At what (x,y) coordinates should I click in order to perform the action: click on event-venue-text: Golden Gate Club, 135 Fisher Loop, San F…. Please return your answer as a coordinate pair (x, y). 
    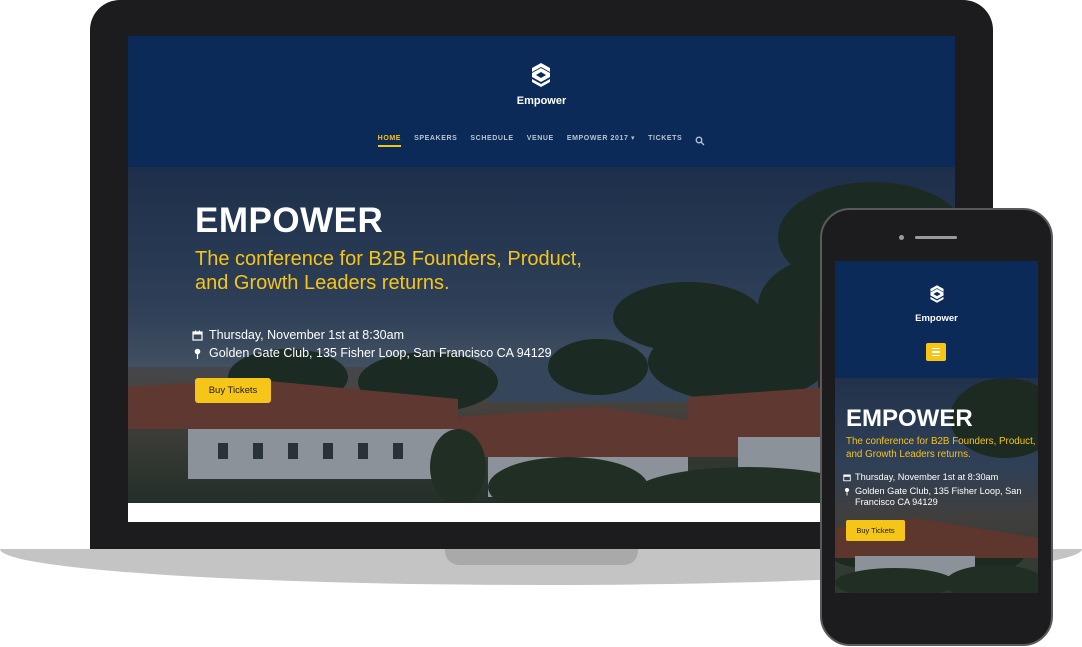
    Looking at the image, I should click on (380, 353).